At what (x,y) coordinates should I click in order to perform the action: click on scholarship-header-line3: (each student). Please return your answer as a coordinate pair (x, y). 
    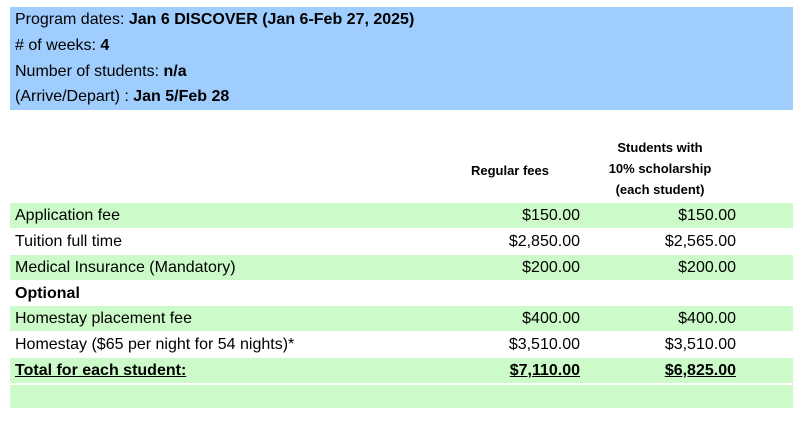
    Looking at the image, I should click on (660, 189).